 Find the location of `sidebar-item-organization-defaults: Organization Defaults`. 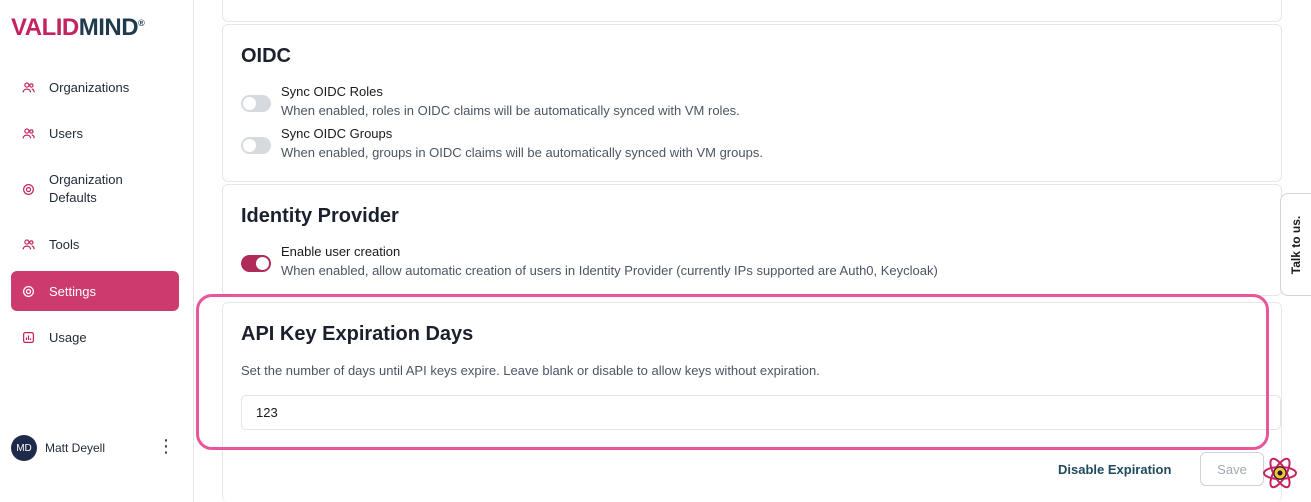

sidebar-item-organization-defaults: Organization Defaults is located at coordinates (95, 189).